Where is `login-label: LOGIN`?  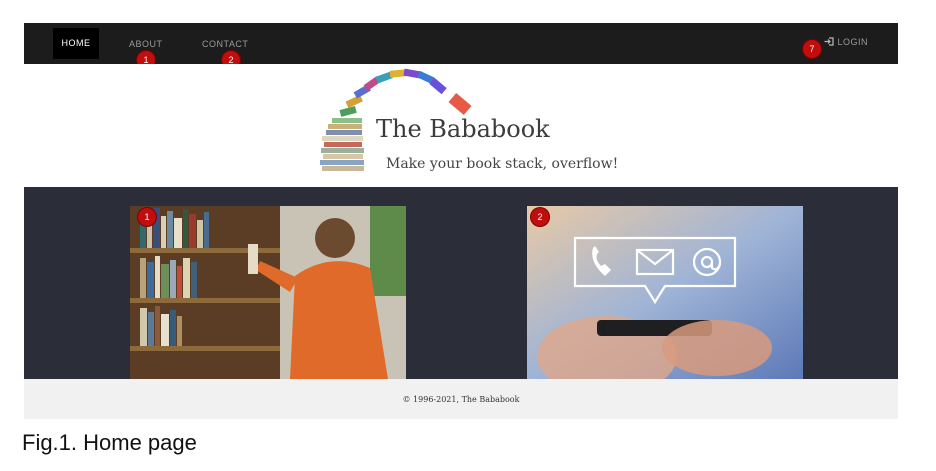 login-label: LOGIN is located at coordinates (852, 42).